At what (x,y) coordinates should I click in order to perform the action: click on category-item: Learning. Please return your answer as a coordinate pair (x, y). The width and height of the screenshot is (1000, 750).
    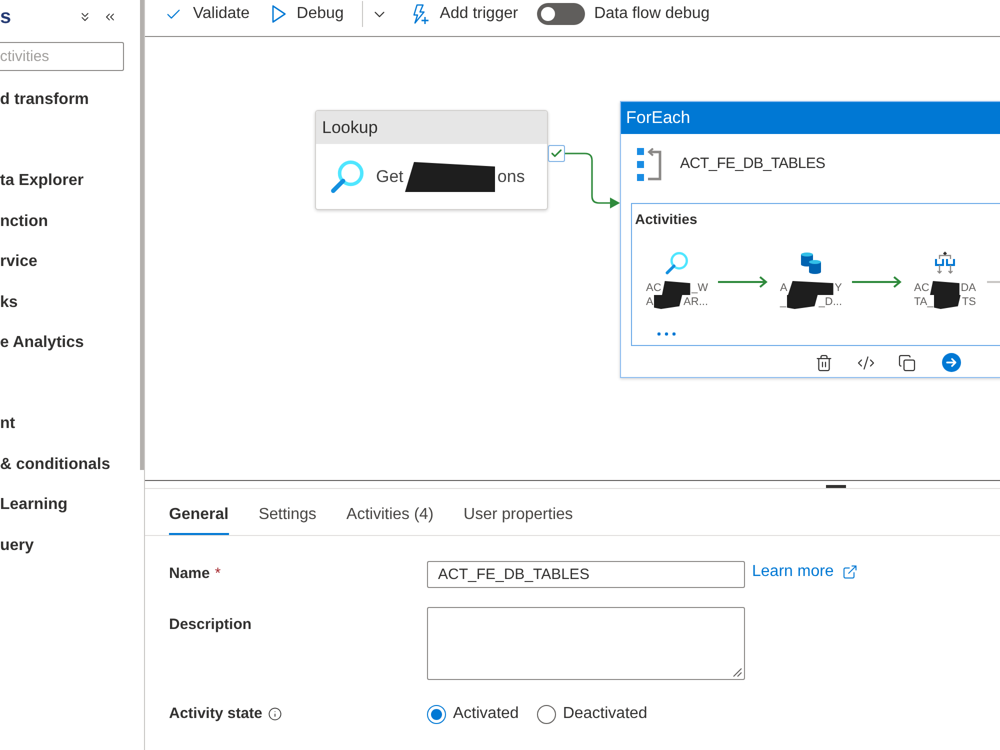
    Looking at the image, I should click on (70, 505).